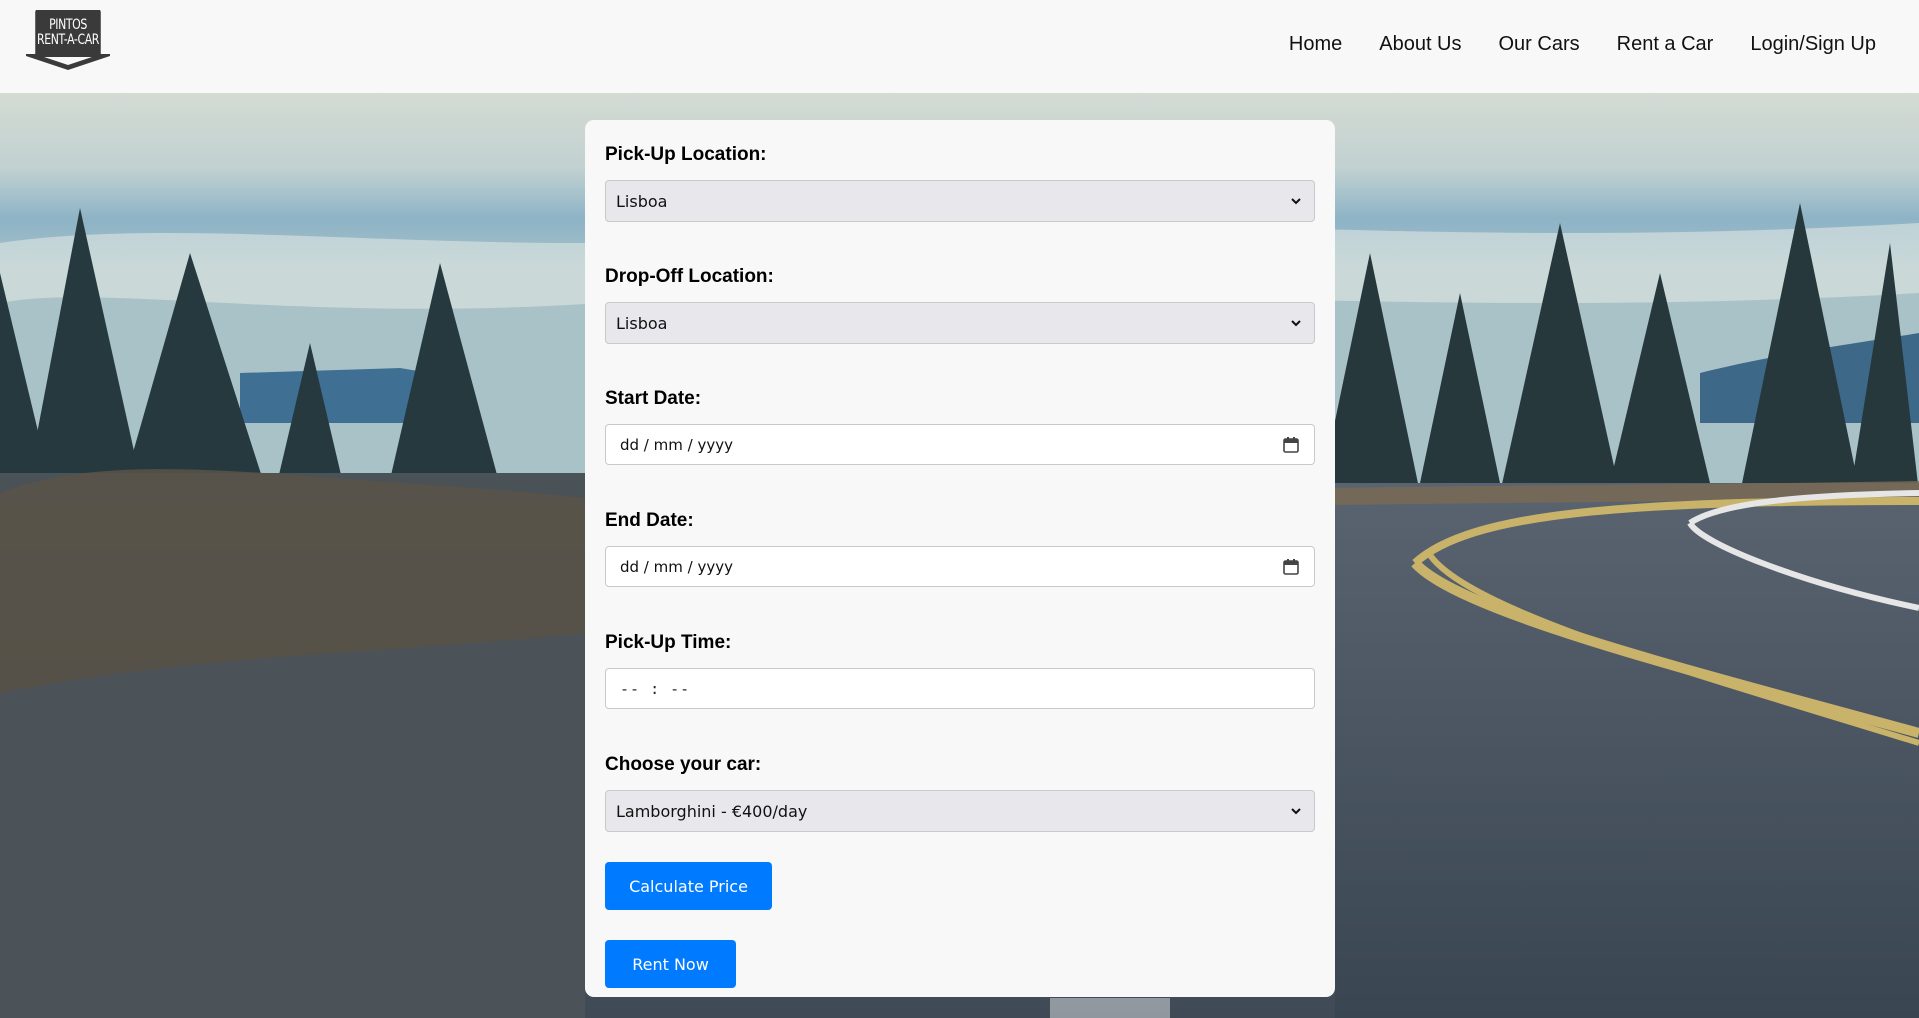  I want to click on pickup-time-placeholder: --, so click(655, 688).